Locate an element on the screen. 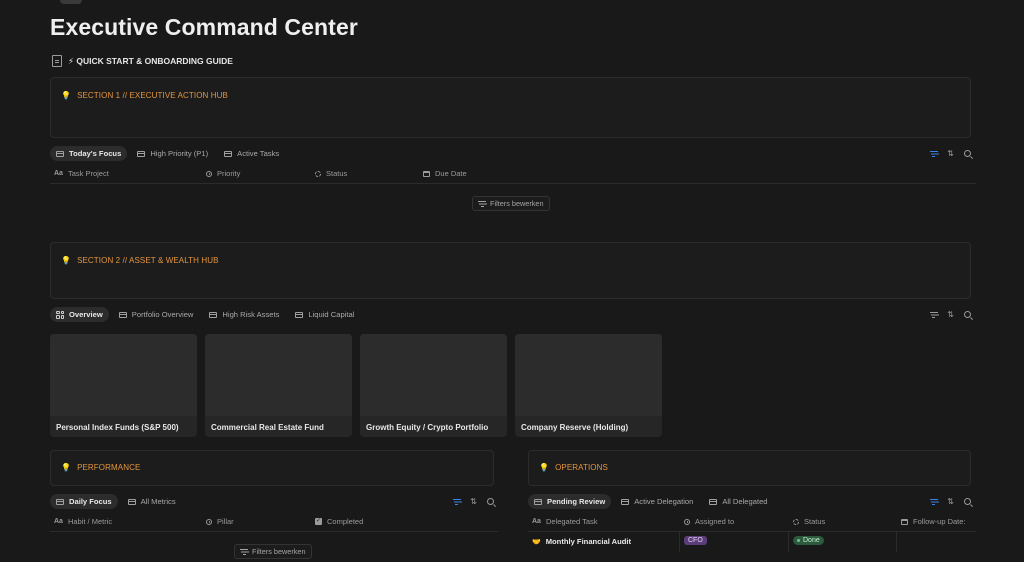  tab-all-delegated: All Delegated is located at coordinates (738, 501).